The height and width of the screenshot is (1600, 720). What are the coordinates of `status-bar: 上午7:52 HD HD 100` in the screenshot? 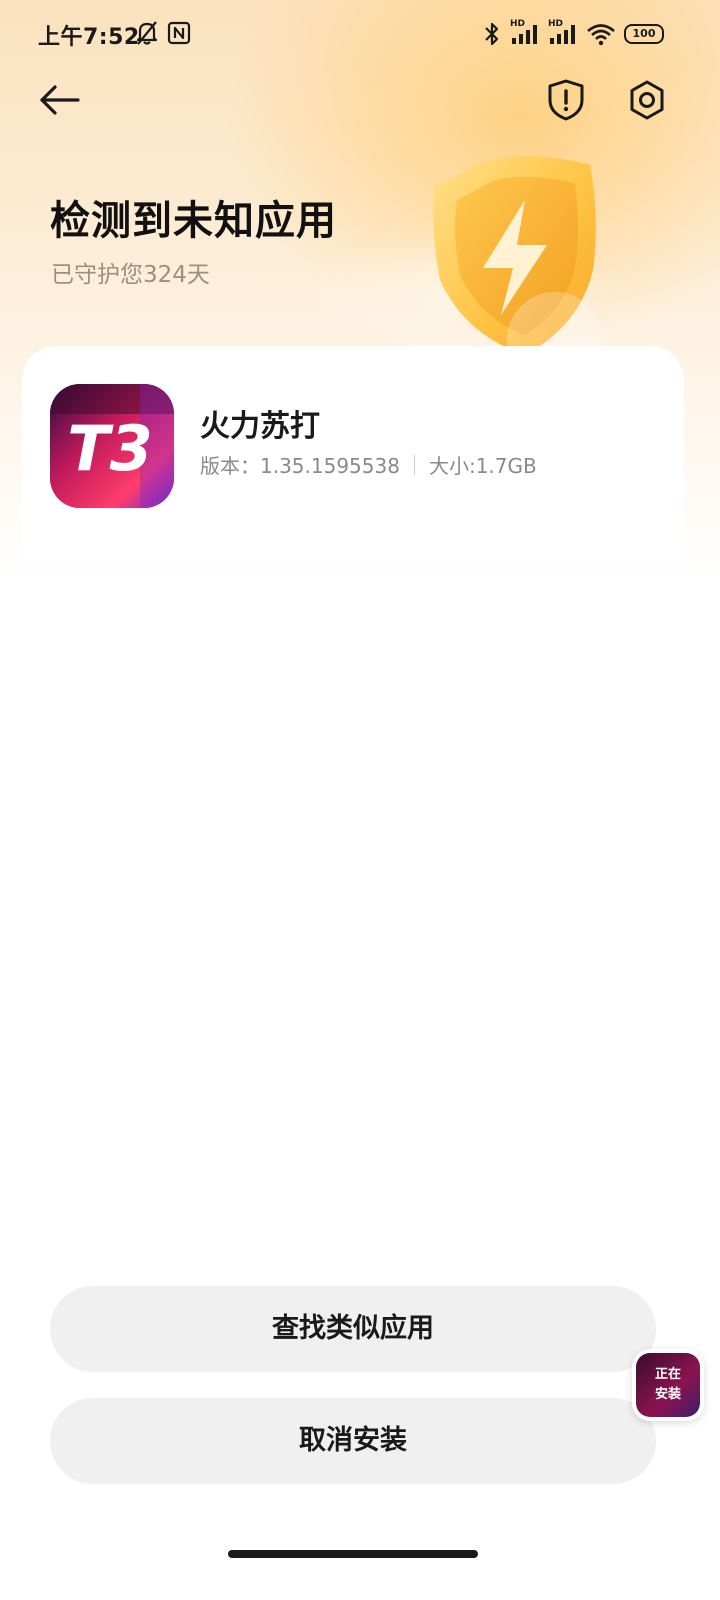 It's located at (360, 33).